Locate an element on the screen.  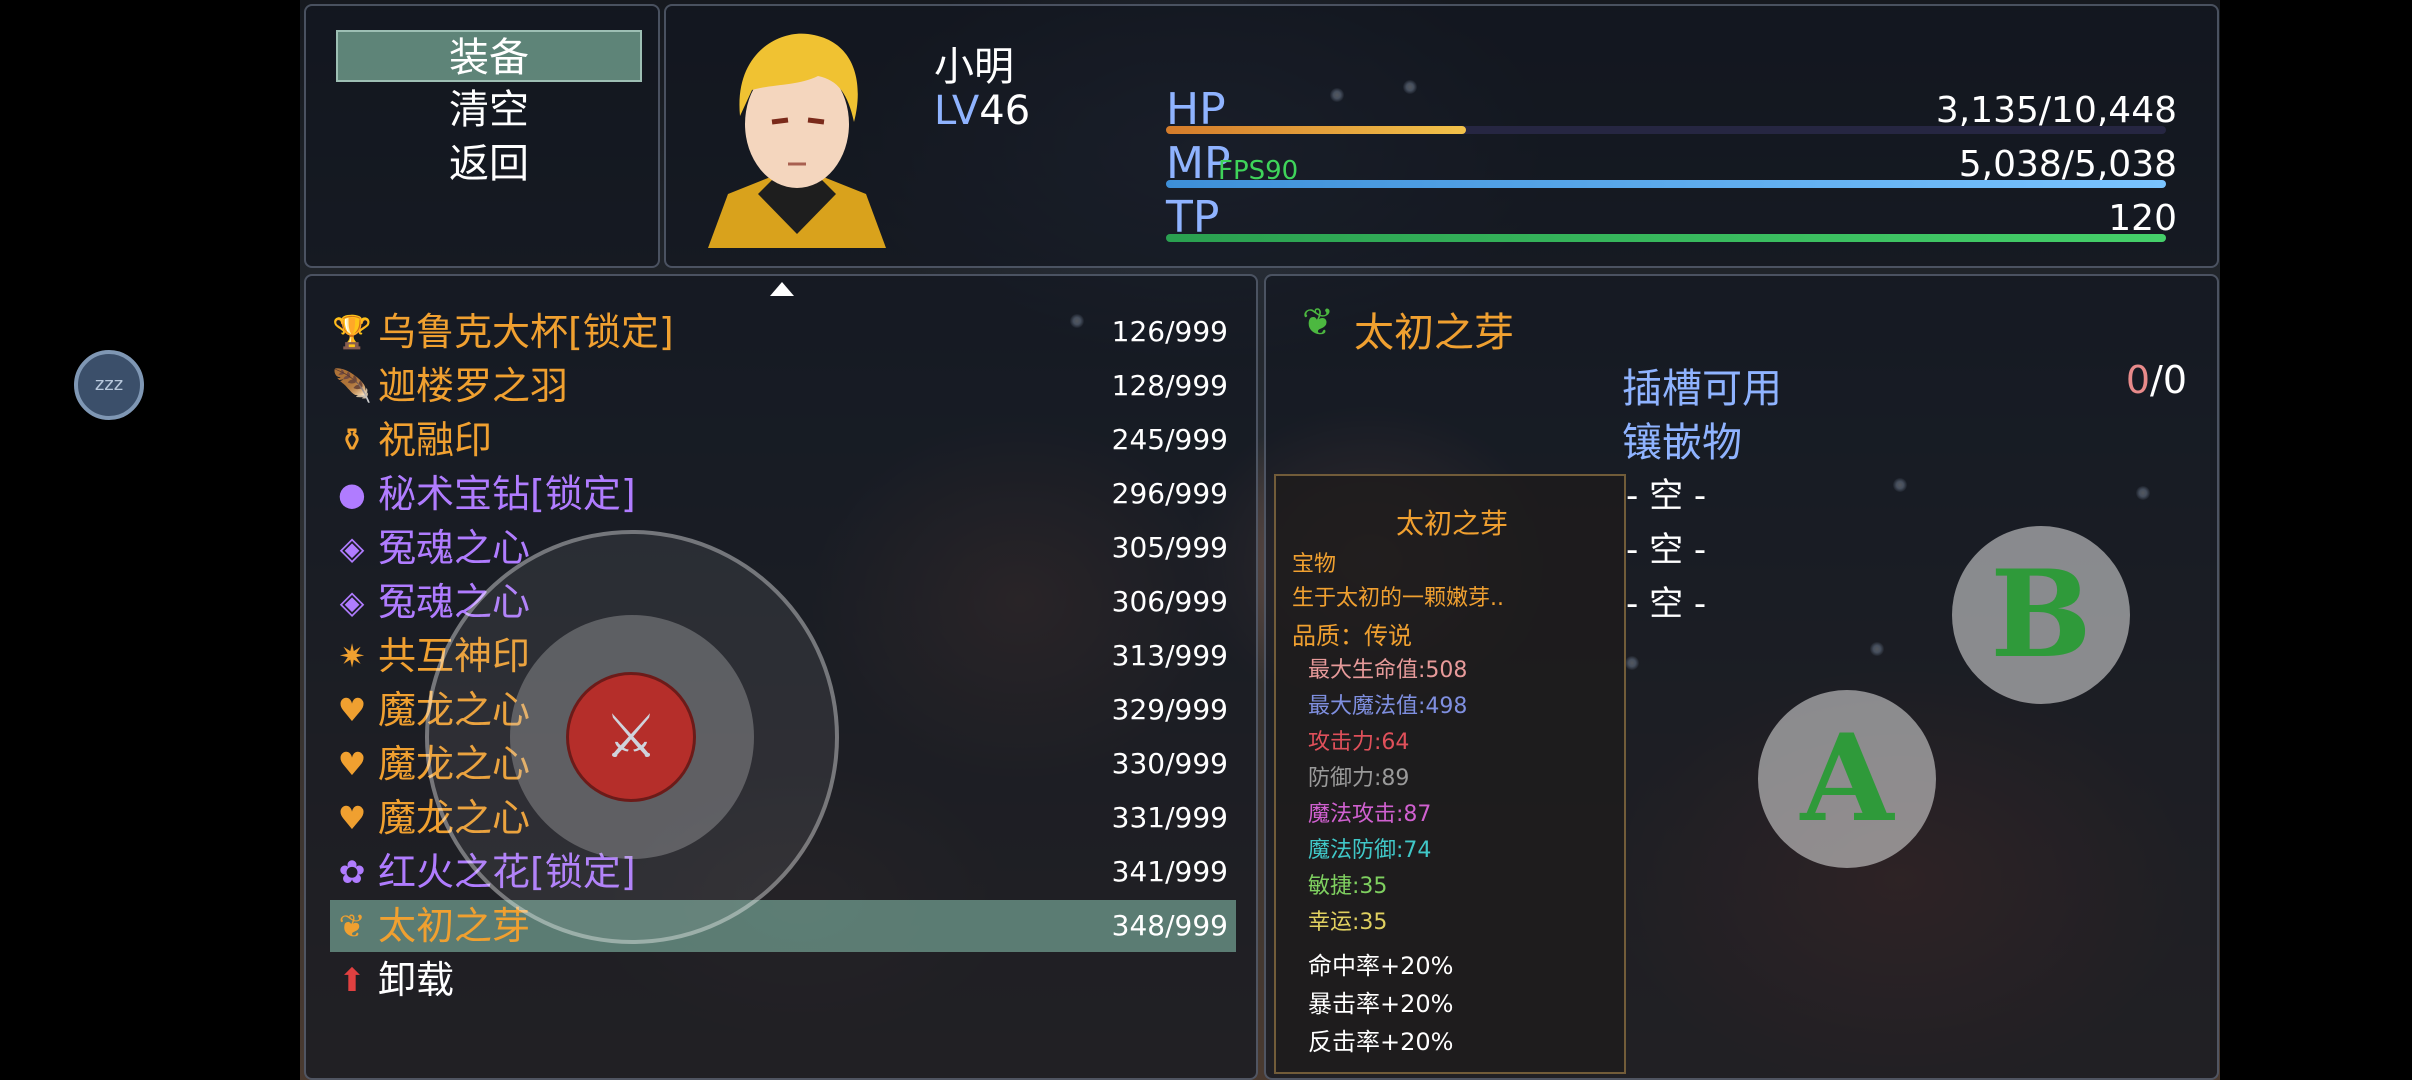
tp-gauge-fill is located at coordinates (1666, 238).